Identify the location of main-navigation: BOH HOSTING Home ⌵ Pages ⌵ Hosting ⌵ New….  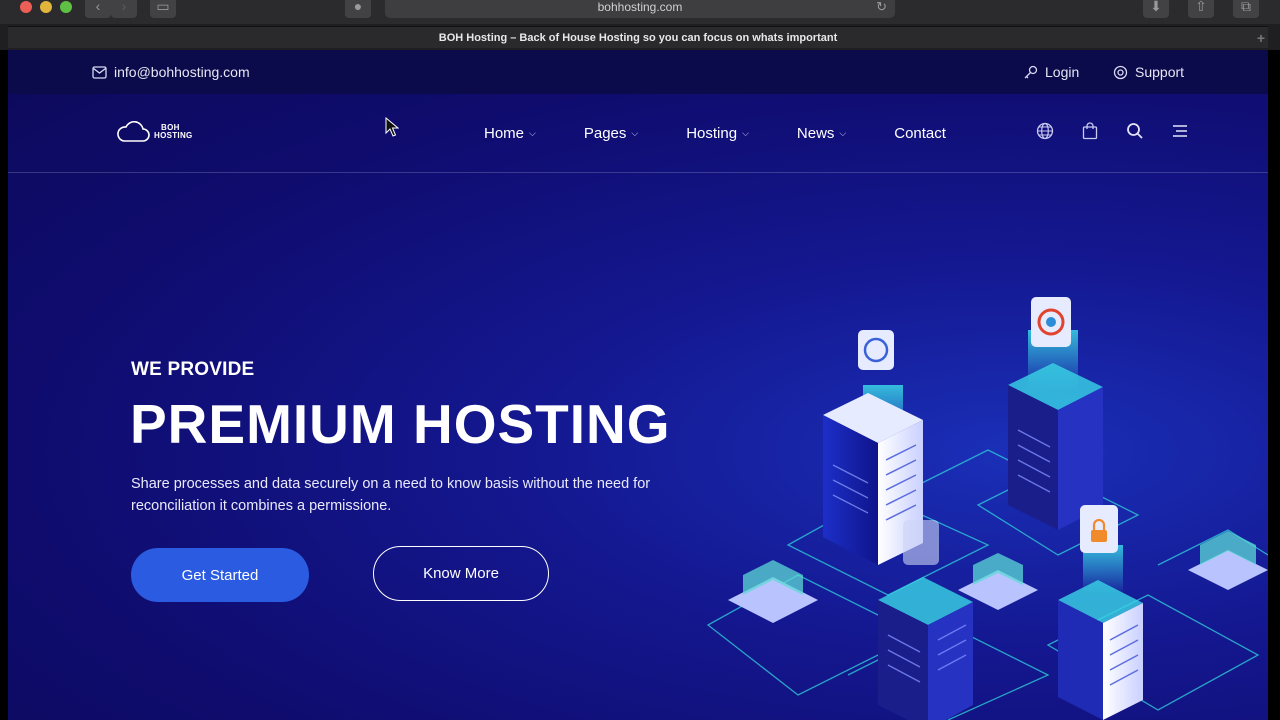
(638, 133).